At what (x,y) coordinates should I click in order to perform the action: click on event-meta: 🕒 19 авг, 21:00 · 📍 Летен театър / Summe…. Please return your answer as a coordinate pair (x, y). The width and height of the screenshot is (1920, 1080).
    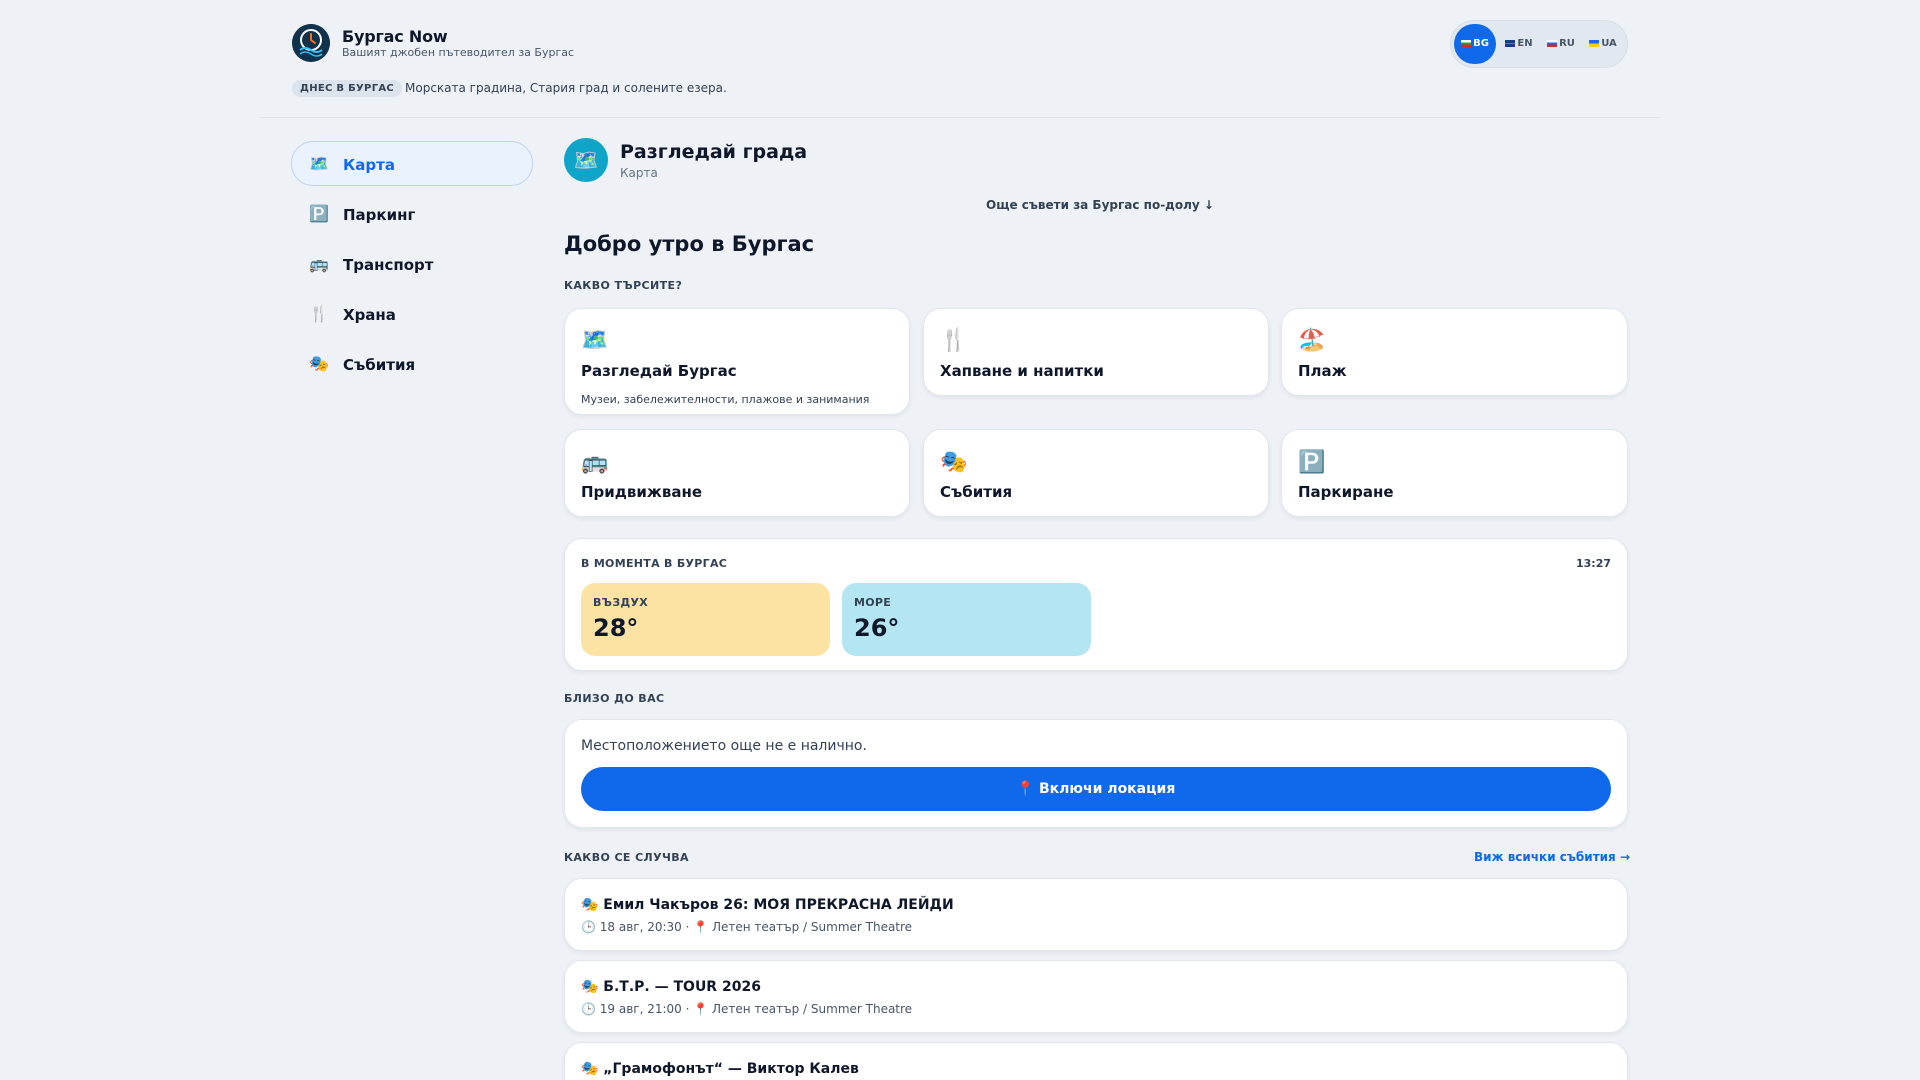
    Looking at the image, I should click on (747, 1009).